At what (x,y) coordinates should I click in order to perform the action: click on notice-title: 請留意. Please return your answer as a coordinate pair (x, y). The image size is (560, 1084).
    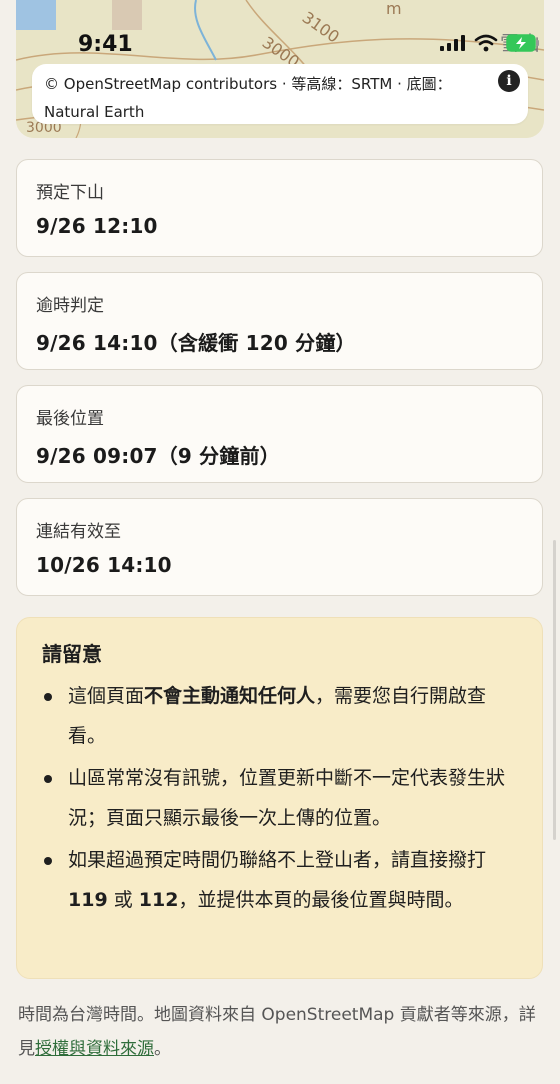
    Looking at the image, I should click on (72, 654).